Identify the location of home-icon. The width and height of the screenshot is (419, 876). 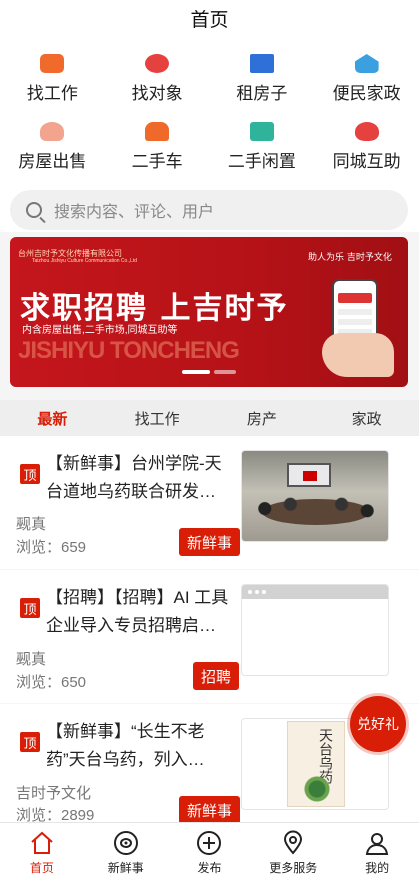
(42, 842).